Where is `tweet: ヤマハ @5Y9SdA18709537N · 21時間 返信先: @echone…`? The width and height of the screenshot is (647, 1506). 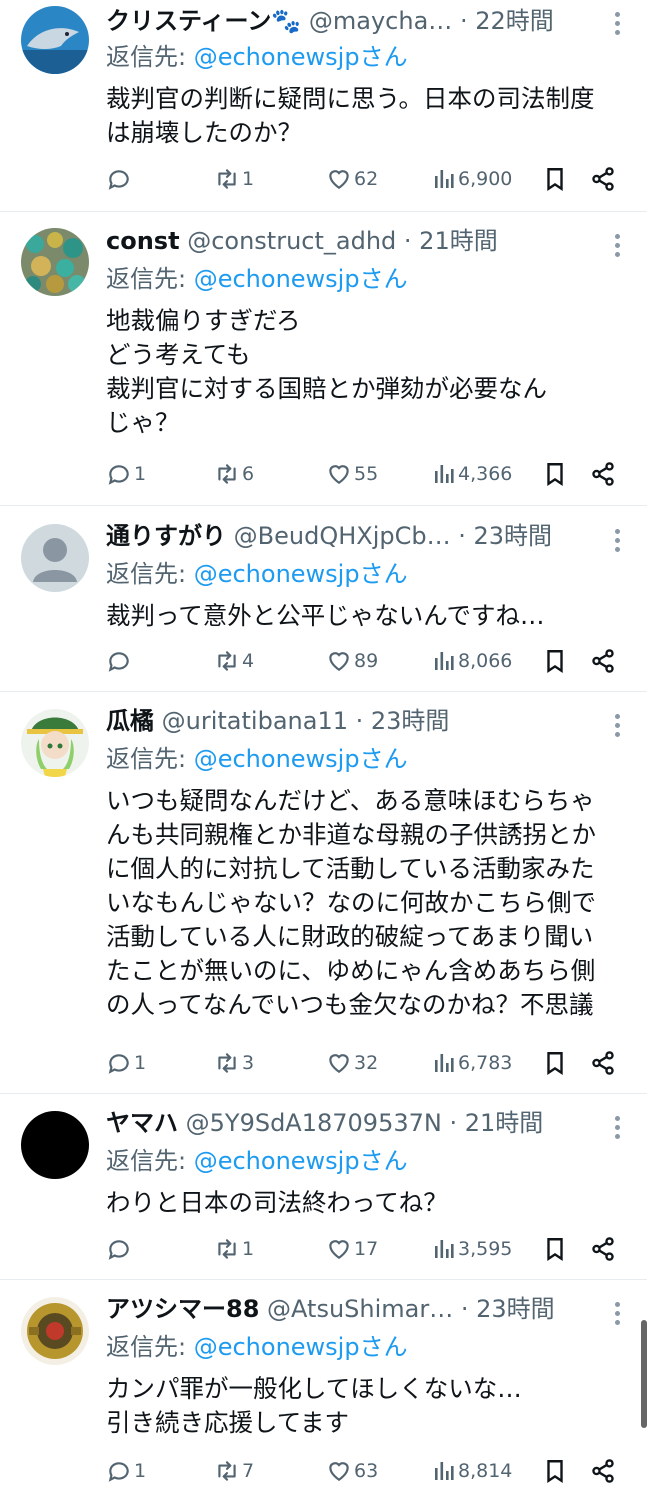 tweet: ヤマハ @5Y9SdA18709537N · 21時間 返信先: @echone… is located at coordinates (323, 1187).